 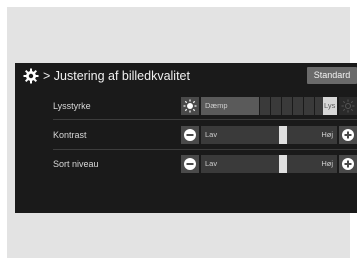 What do you see at coordinates (332, 75) in the screenshot?
I see `standard-button: Standard` at bounding box center [332, 75].